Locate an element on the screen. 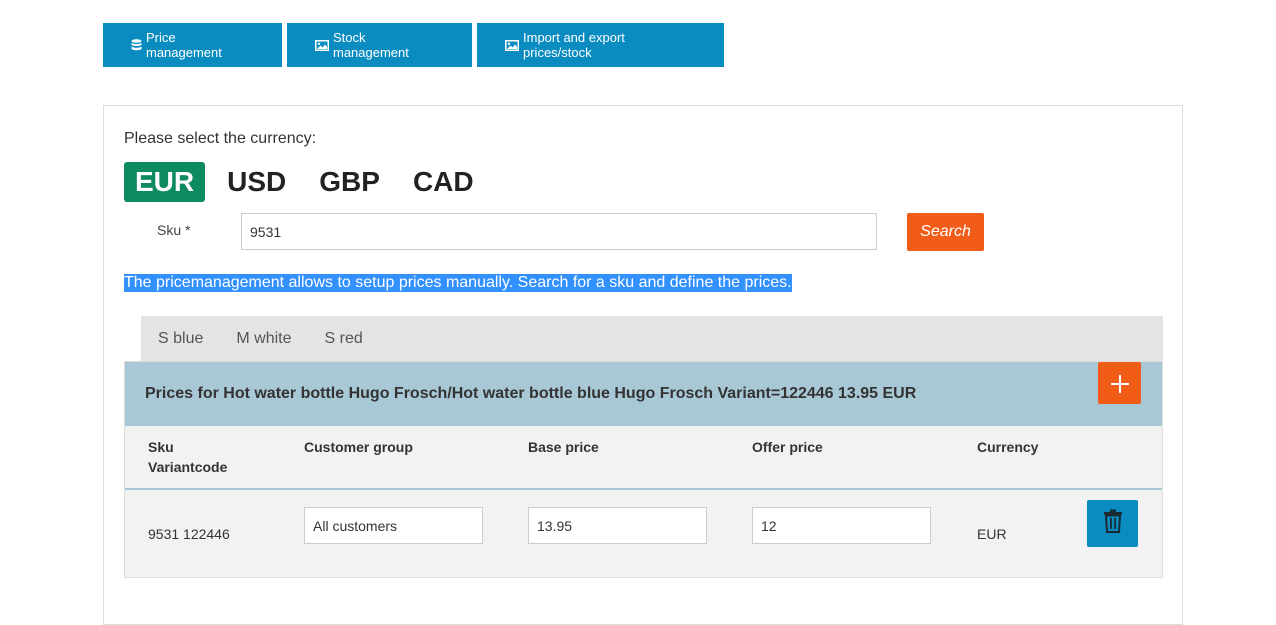  sku-input is located at coordinates (559, 231).